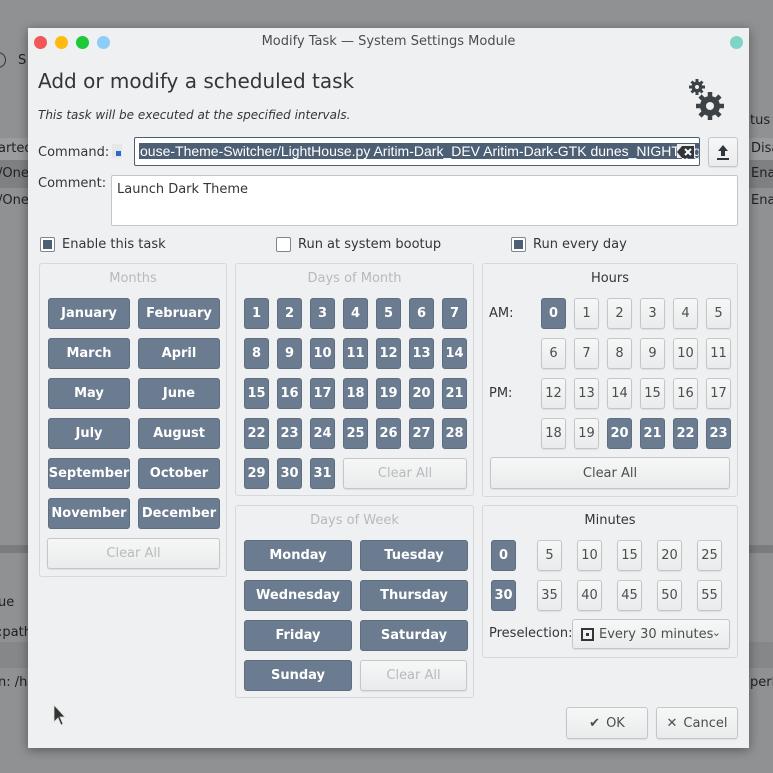  Describe the element at coordinates (586, 353) in the screenshot. I see `hour-7-button: 7` at that location.